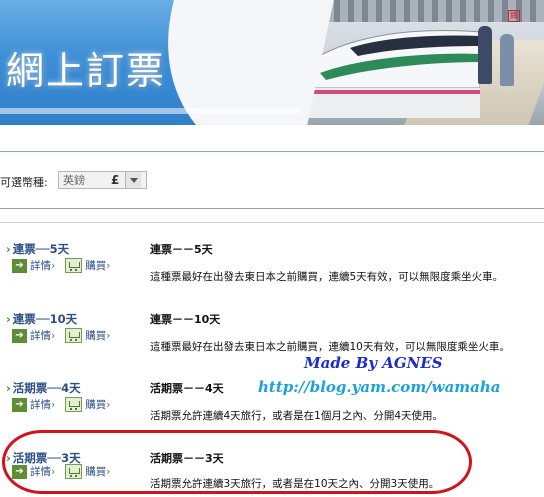  What do you see at coordinates (379, 387) in the screenshot?
I see `watermark-url: http://blog.yam.com/wamaha` at bounding box center [379, 387].